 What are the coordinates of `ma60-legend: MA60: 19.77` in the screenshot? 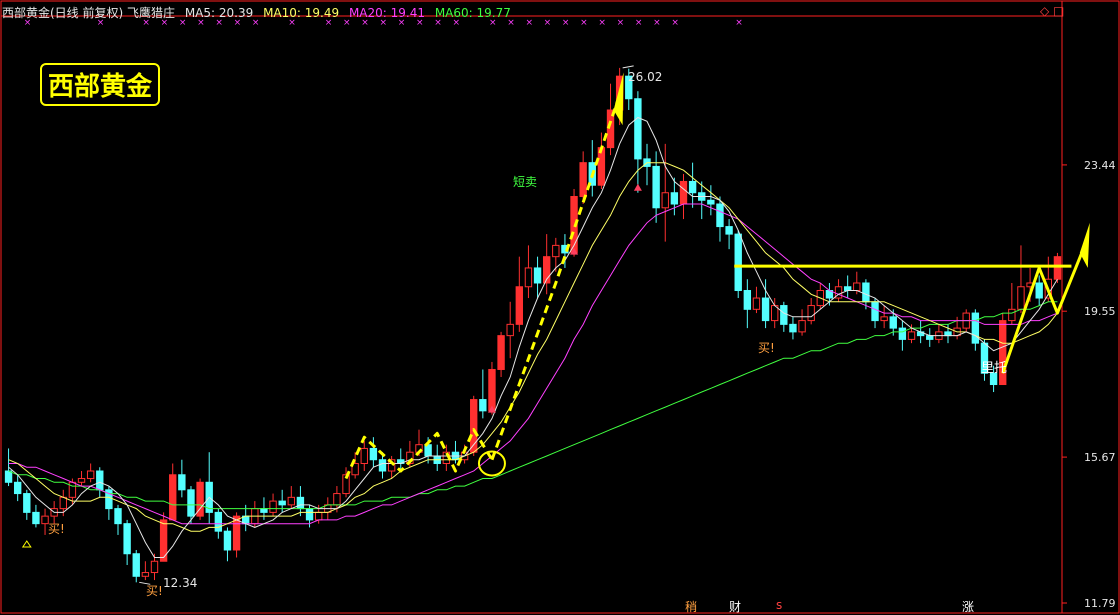 It's located at (472, 13).